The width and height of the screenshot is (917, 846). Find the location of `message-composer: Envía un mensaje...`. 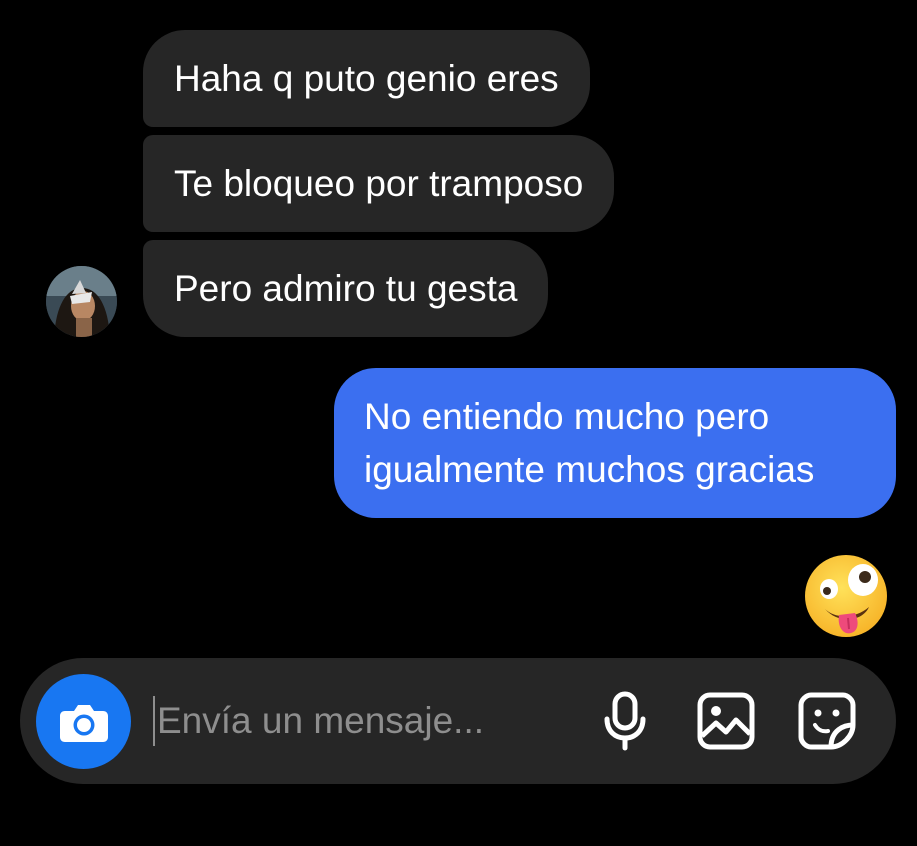

message-composer: Envía un mensaje... is located at coordinates (458, 721).